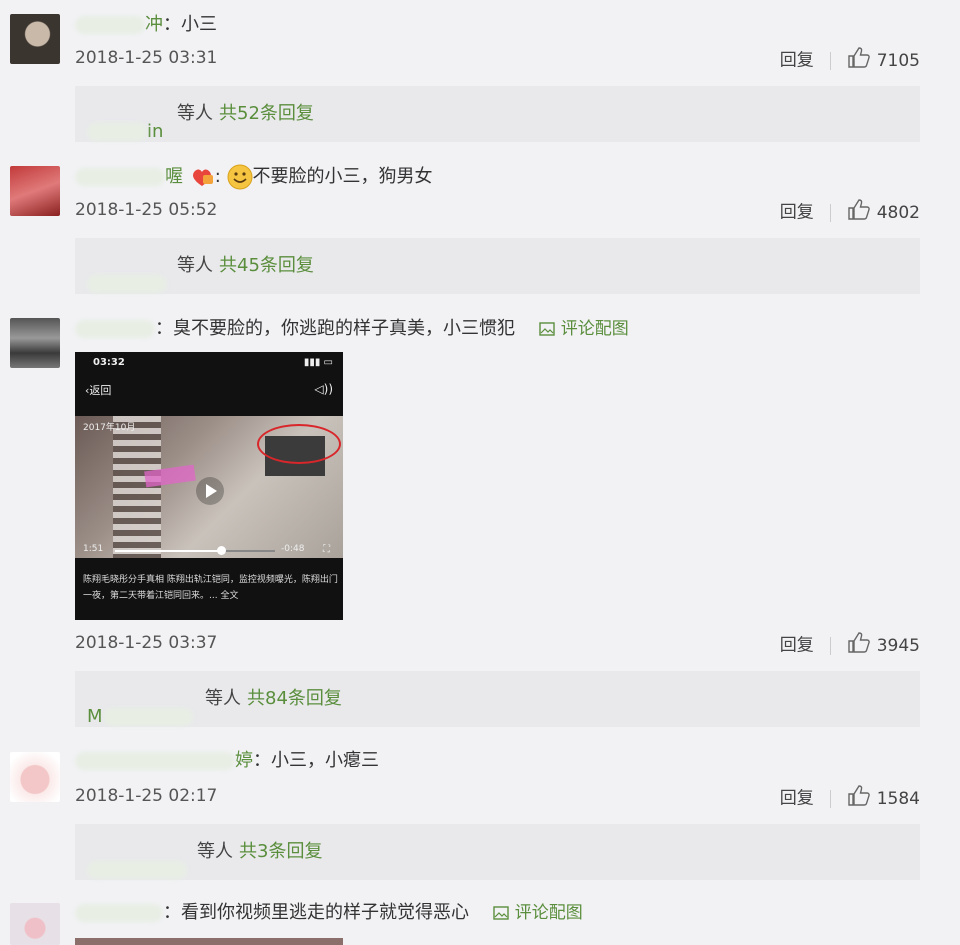 This screenshot has width=960, height=945. What do you see at coordinates (95, 716) in the screenshot?
I see `reply-names-visible: M` at bounding box center [95, 716].